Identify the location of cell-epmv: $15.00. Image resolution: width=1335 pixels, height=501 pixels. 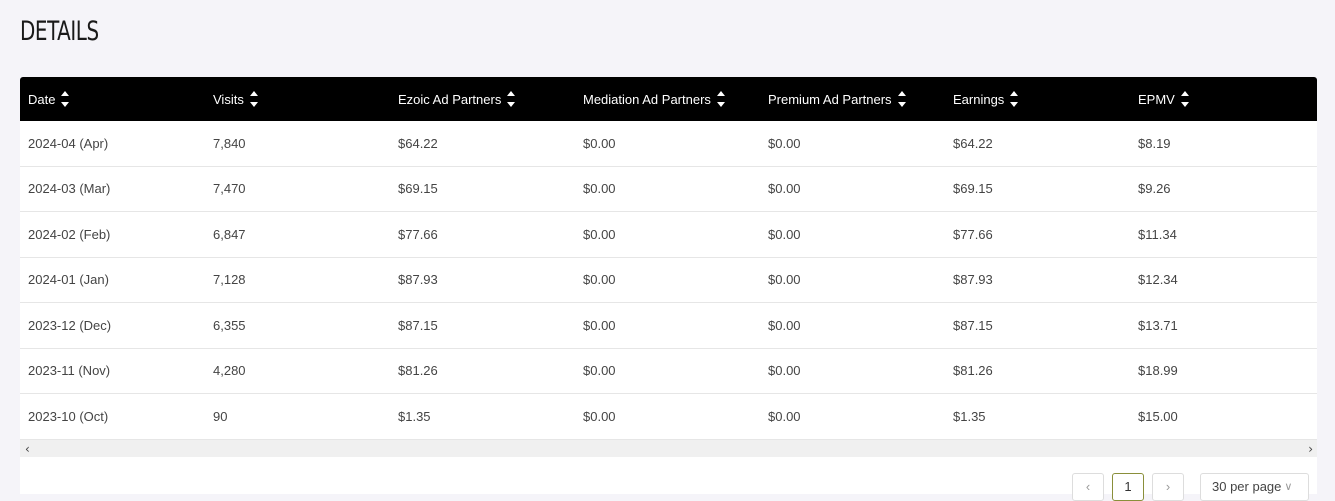
(1158, 416).